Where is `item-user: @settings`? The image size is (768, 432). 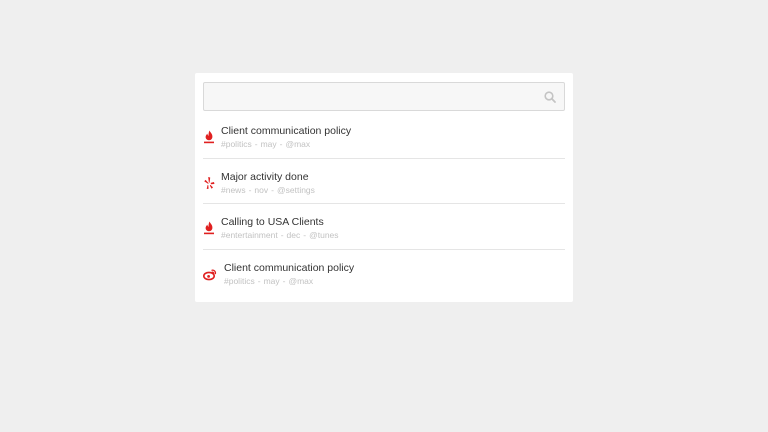 item-user: @settings is located at coordinates (296, 190).